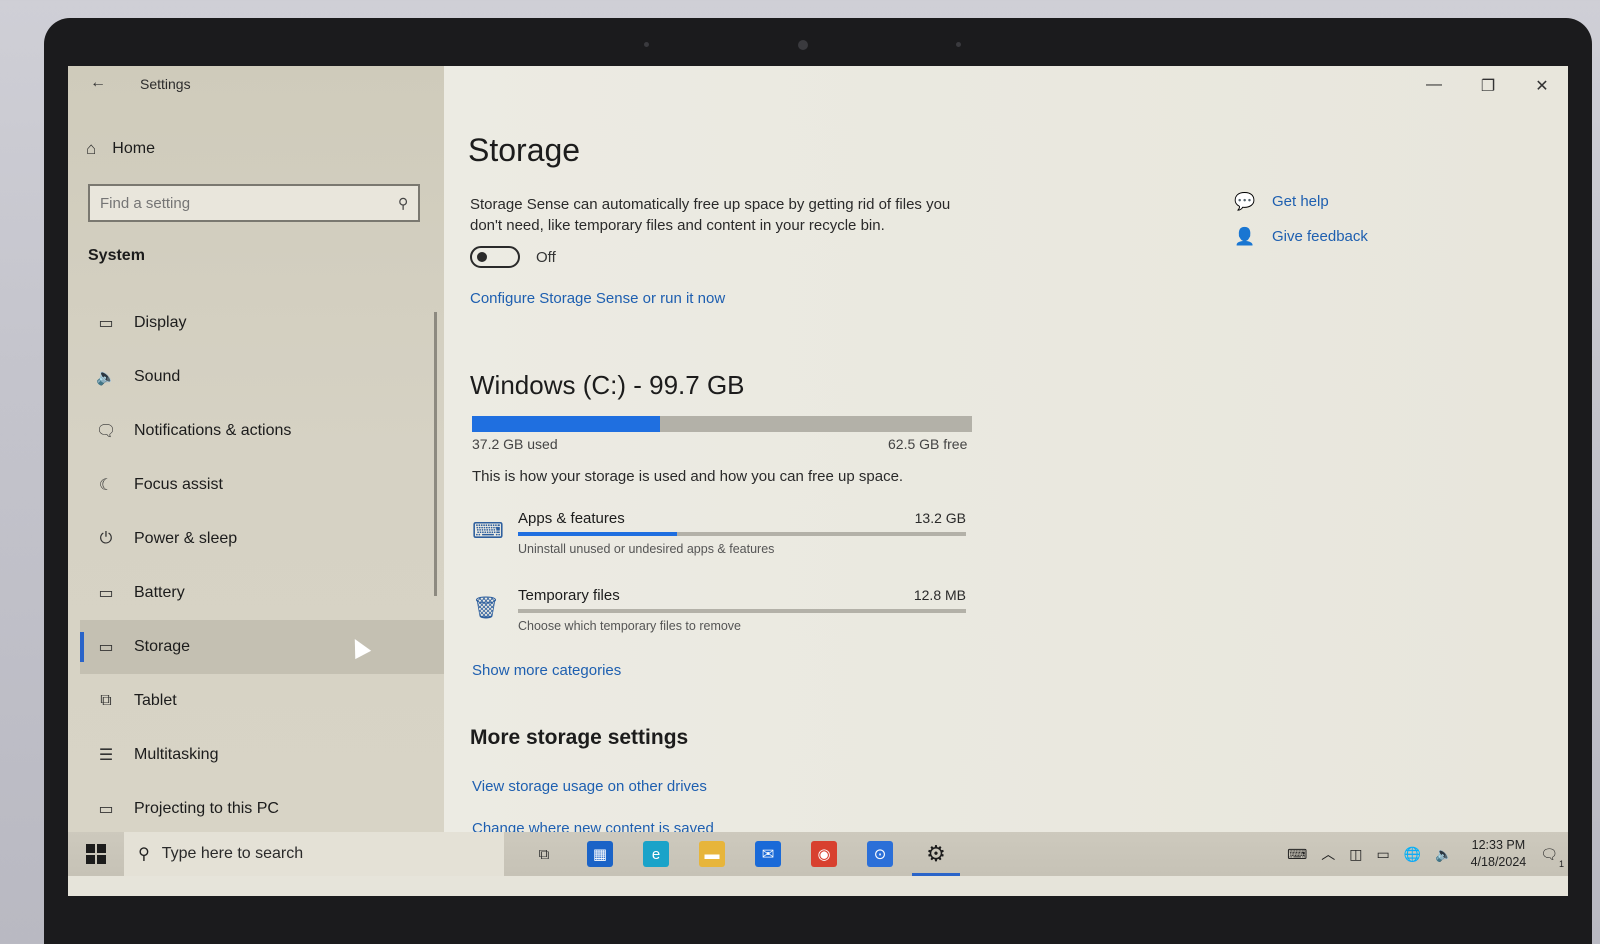 This screenshot has width=1600, height=944. I want to click on sidebar-item-label: Multitasking, so click(176, 754).